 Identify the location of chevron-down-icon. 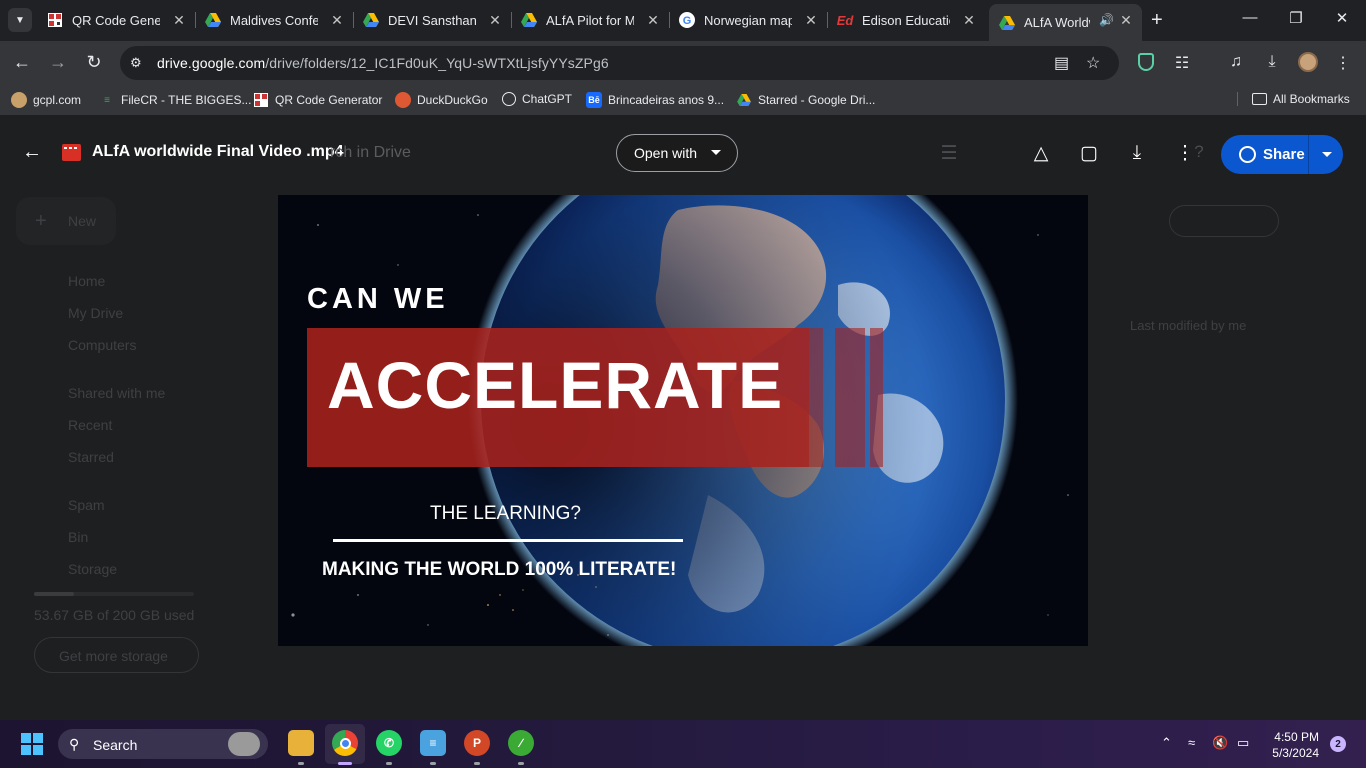
(1327, 154).